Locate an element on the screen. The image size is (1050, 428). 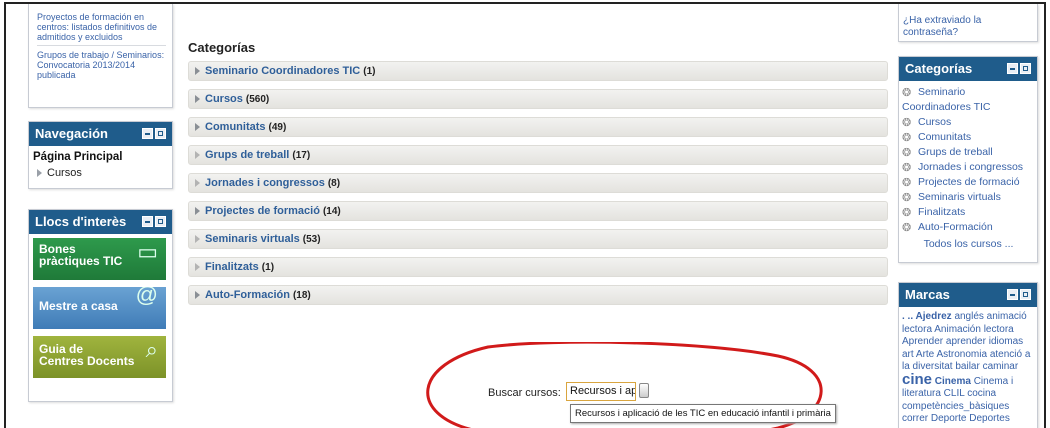
category-item: ❂ Comunitats is located at coordinates (968, 137).